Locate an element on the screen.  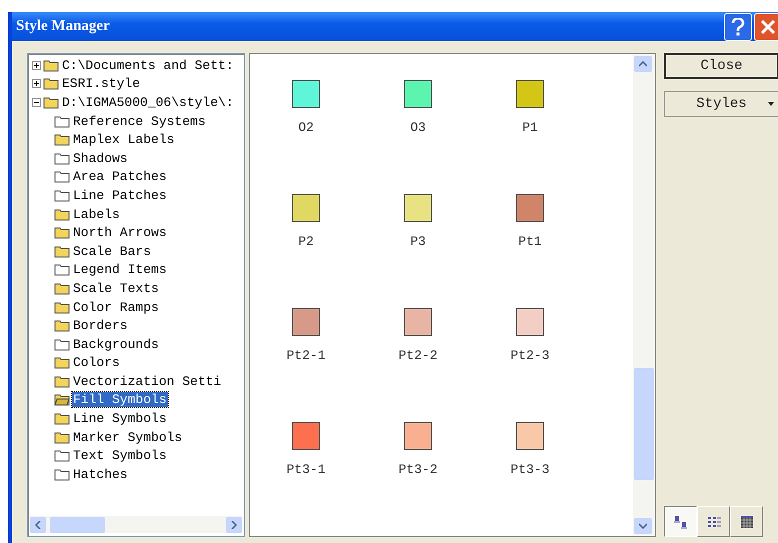
tree-item: Scale Texts is located at coordinates (116, 288).